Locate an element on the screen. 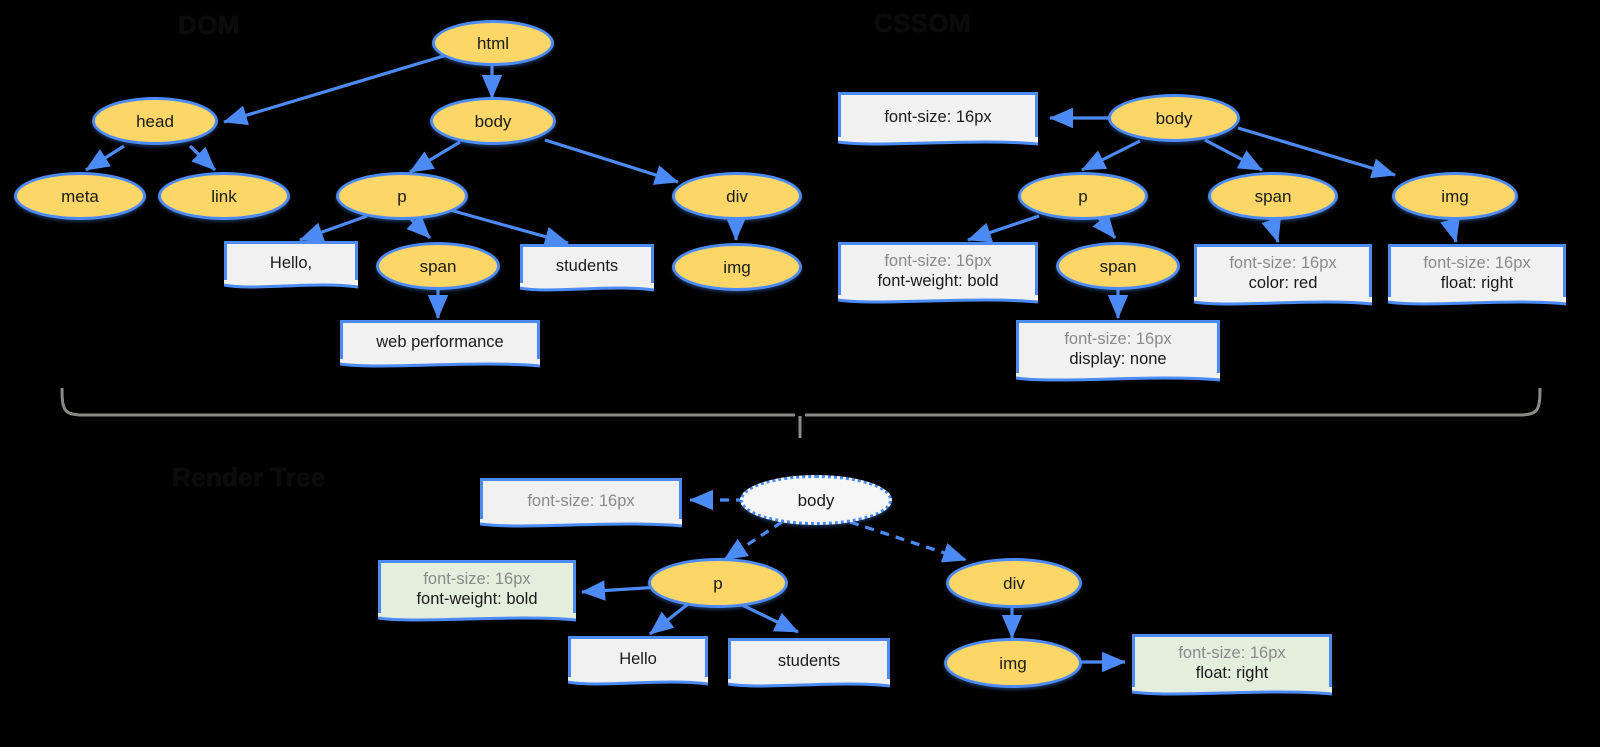 The image size is (1600, 747). render-node-body: body is located at coordinates (816, 500).